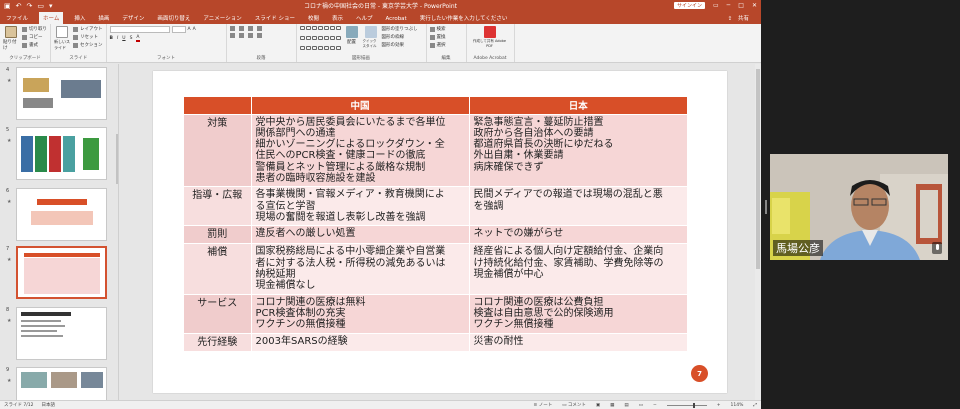  I want to click on numbering-icon, so click(241, 28).